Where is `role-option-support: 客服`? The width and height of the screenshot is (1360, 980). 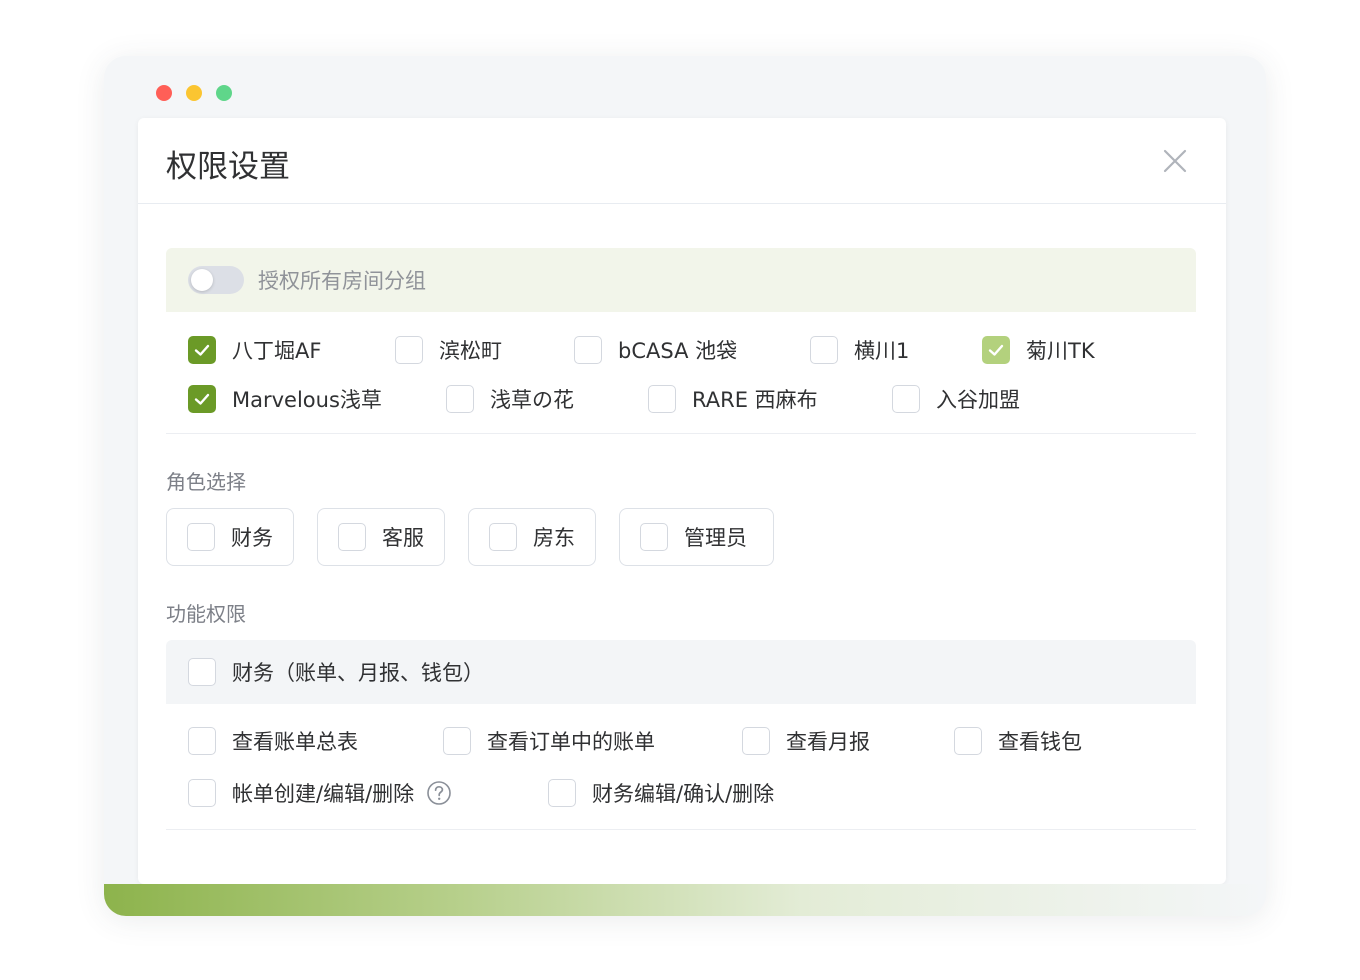
role-option-support: 客服 is located at coordinates (381, 537).